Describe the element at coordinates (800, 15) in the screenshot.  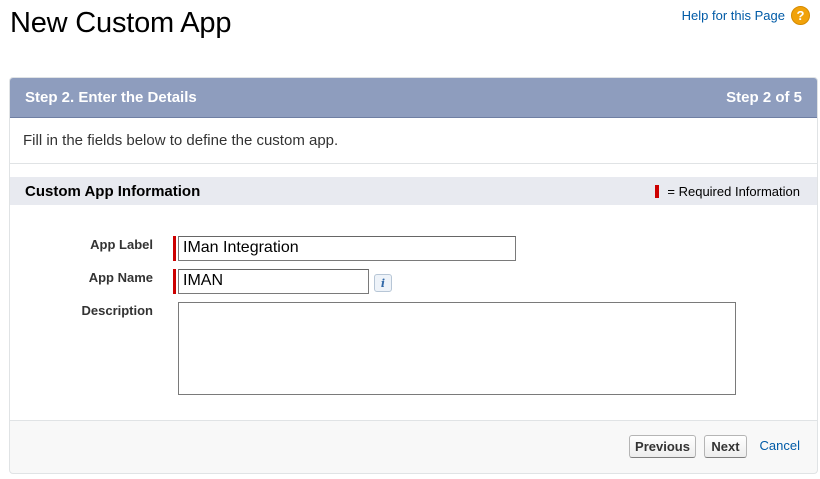
I see `help-question-icon: ?` at that location.